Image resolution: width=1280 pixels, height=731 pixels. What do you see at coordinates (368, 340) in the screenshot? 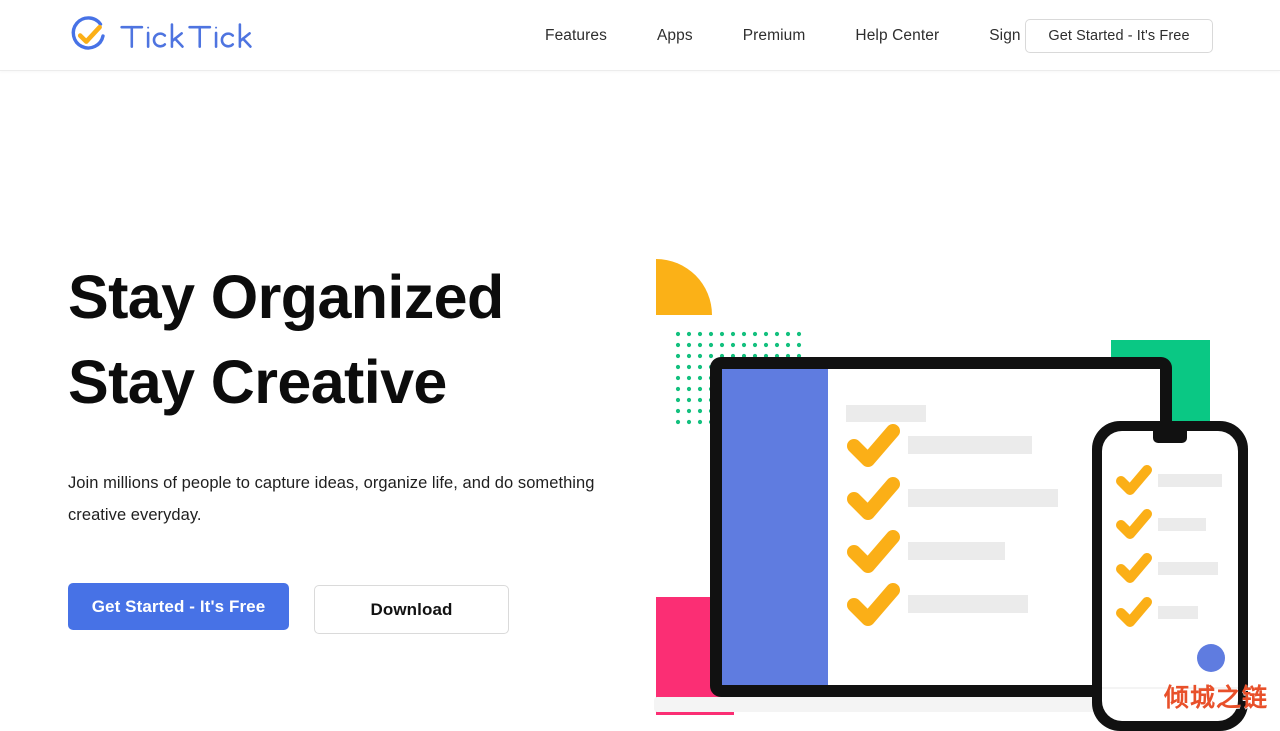
I see `page-title: Stay Organized Stay Creative` at bounding box center [368, 340].